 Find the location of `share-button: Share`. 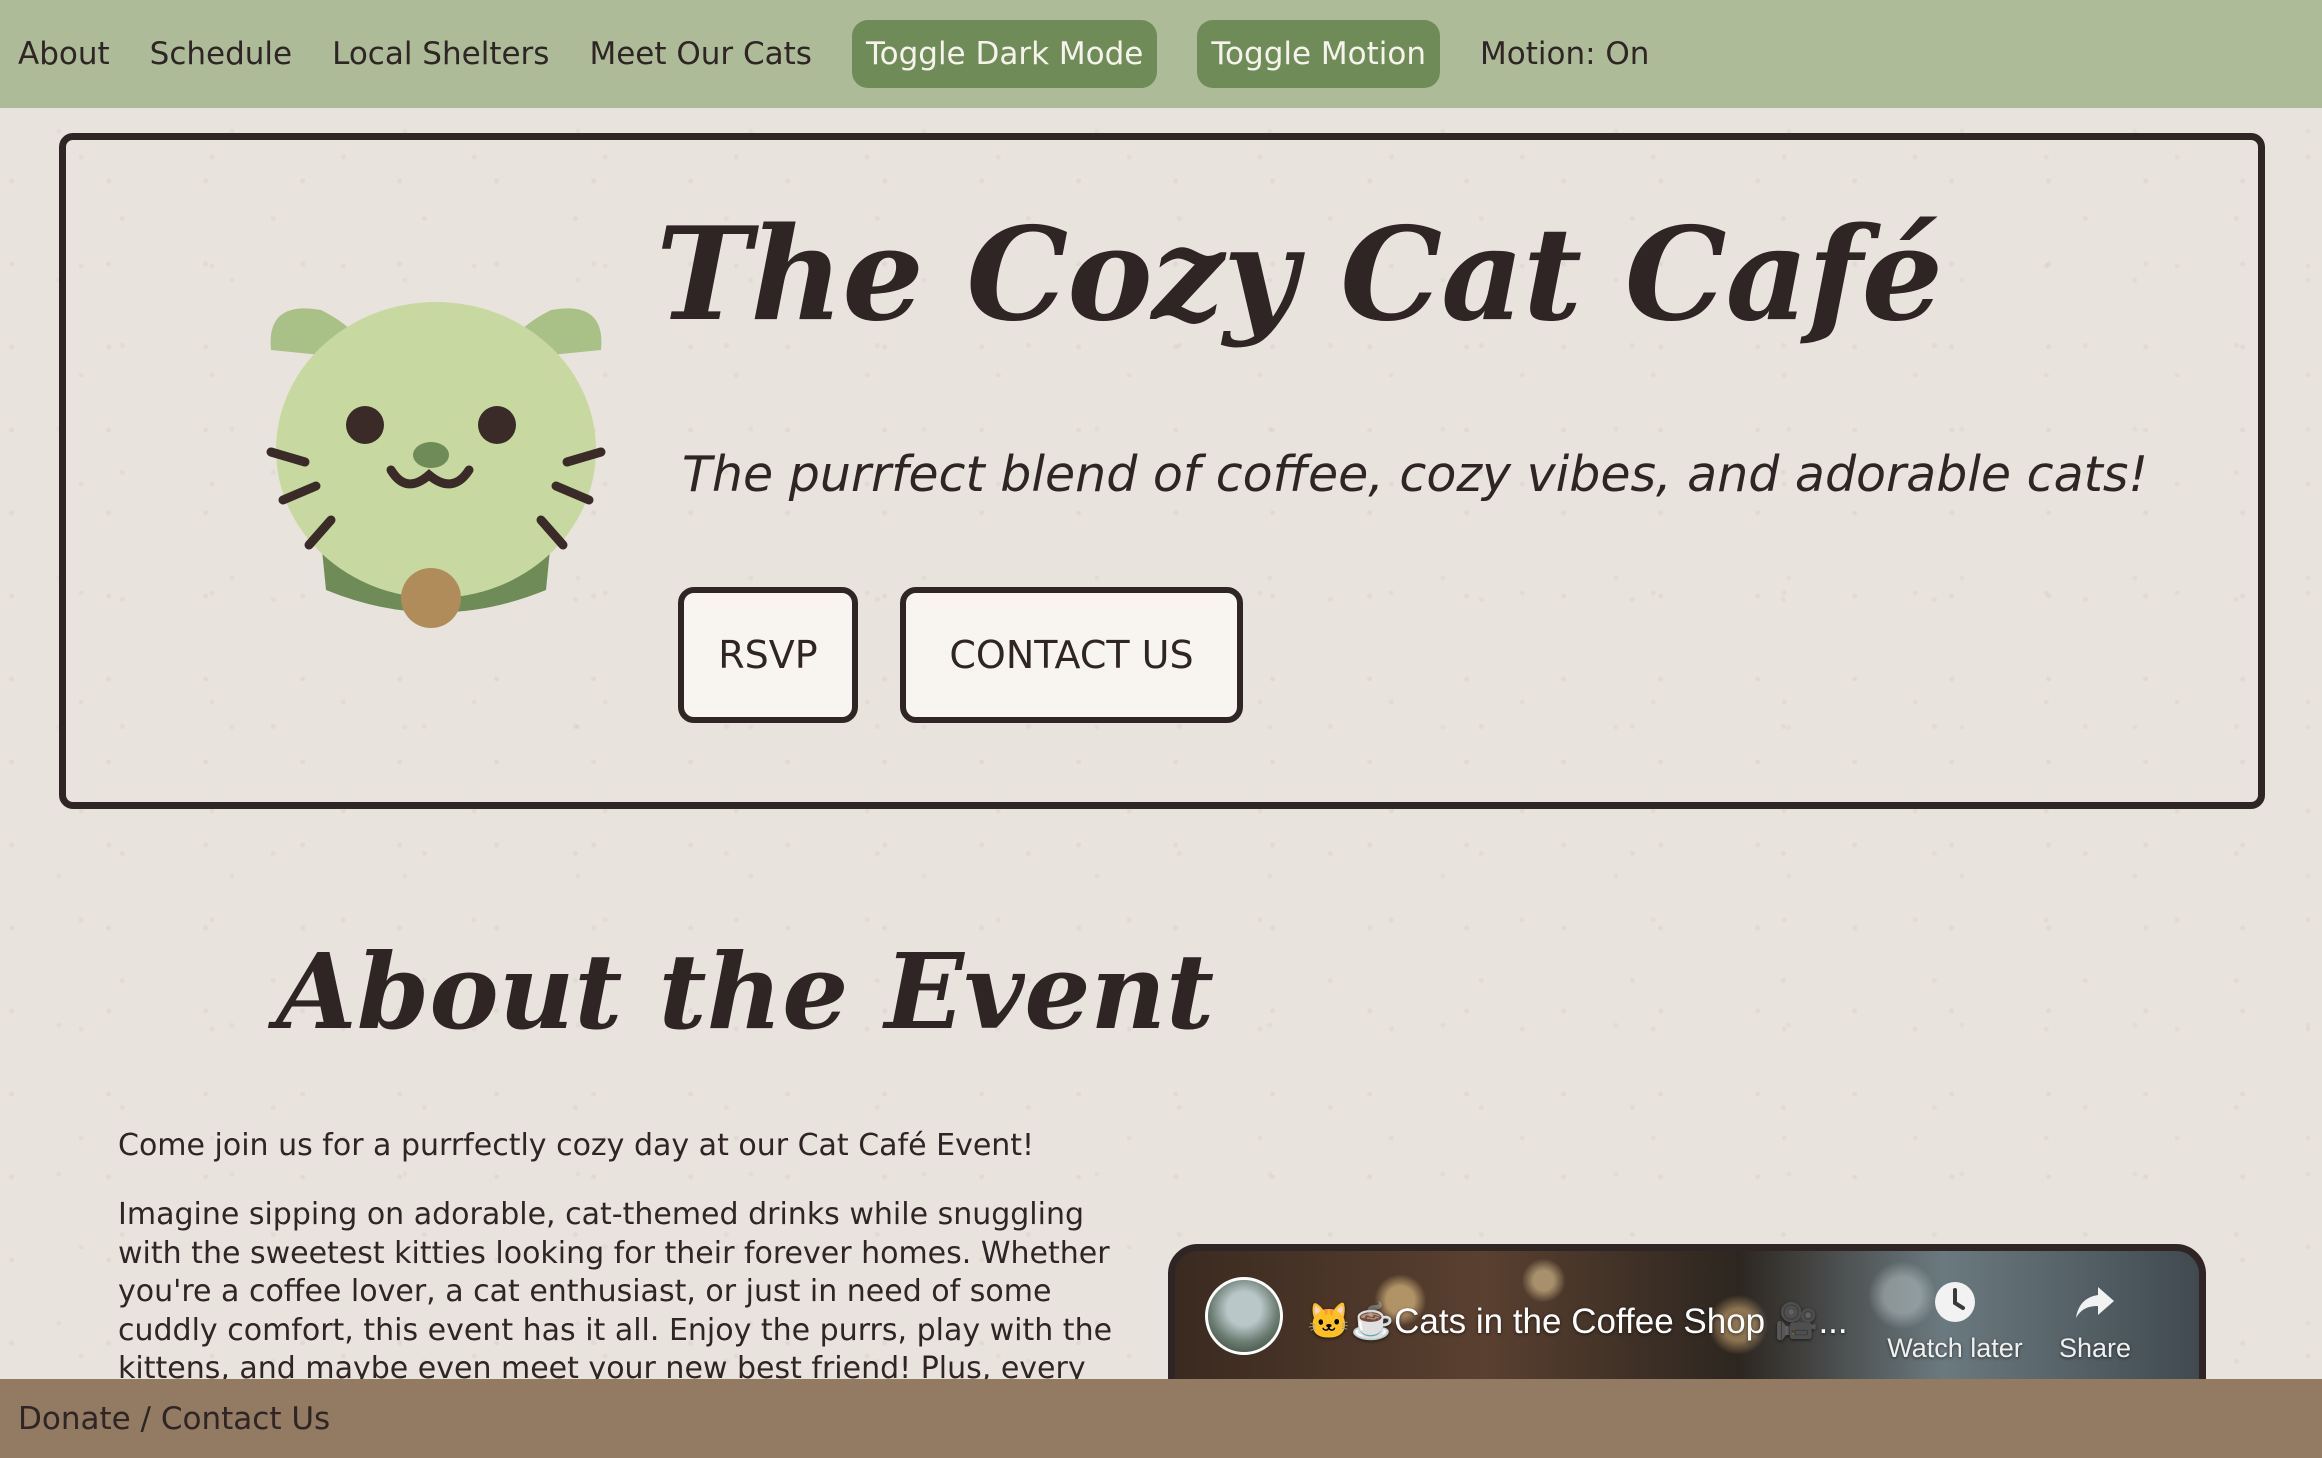

share-button: Share is located at coordinates (2095, 1321).